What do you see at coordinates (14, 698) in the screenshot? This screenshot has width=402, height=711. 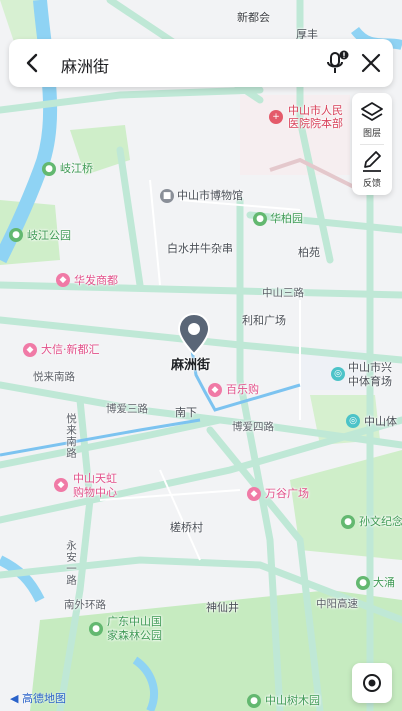 I see `logo-arrow-icon: ◀` at bounding box center [14, 698].